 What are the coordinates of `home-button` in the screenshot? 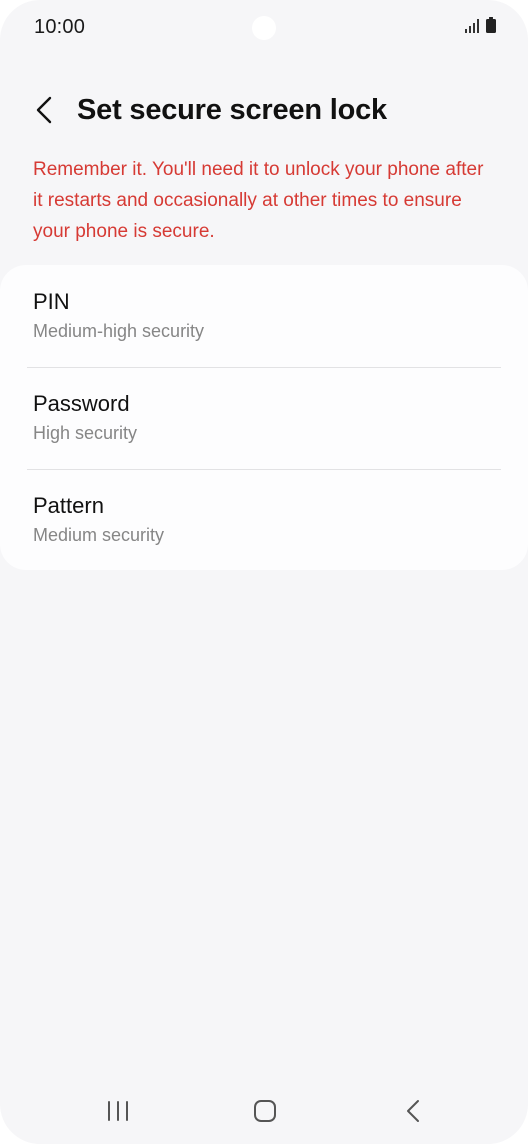 It's located at (265, 1113).